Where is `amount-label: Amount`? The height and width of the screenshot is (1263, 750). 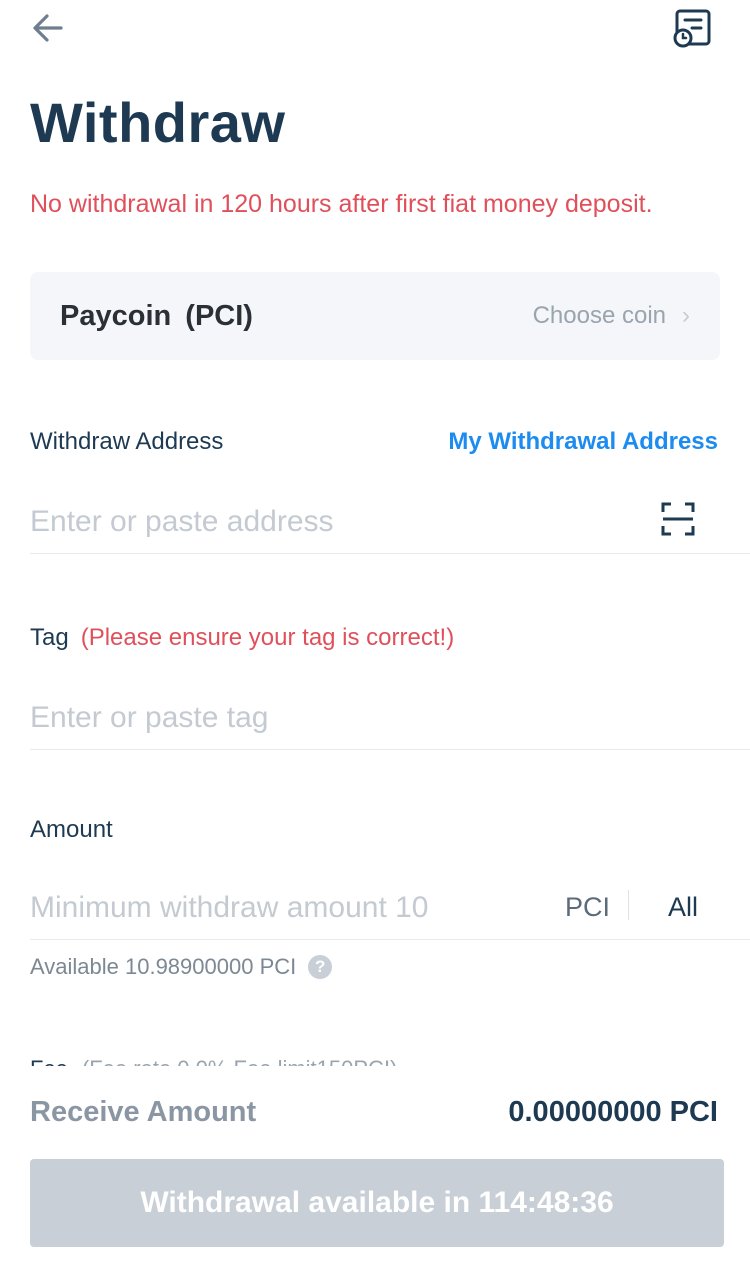 amount-label: Amount is located at coordinates (71, 829).